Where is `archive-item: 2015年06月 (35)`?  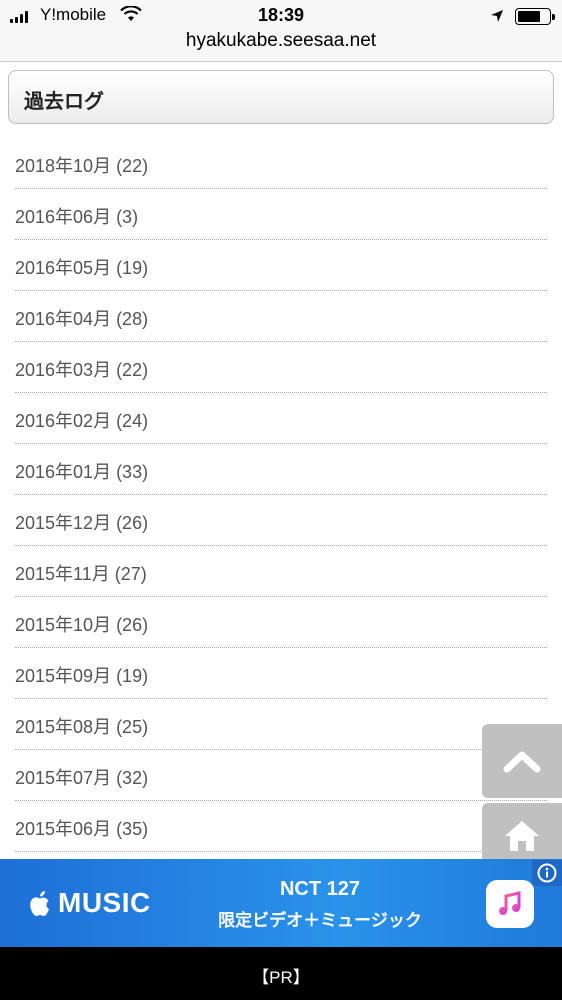
archive-item: 2015年06月 (35) is located at coordinates (281, 826).